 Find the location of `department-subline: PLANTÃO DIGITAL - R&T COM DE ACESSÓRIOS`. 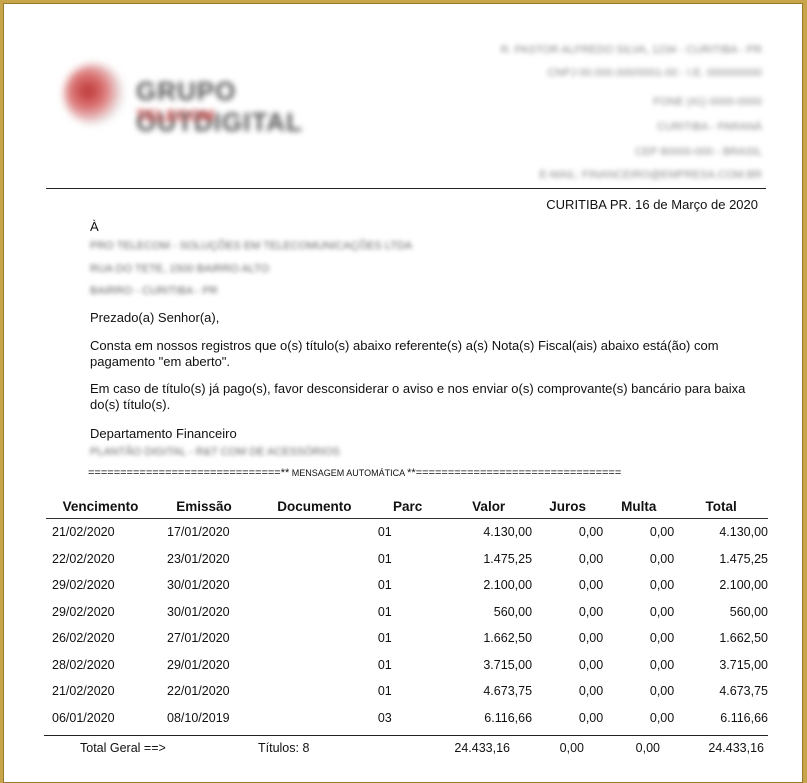

department-subline: PLANTÃO DIGITAL - R&T COM DE ACESSÓRIOS is located at coordinates (215, 452).